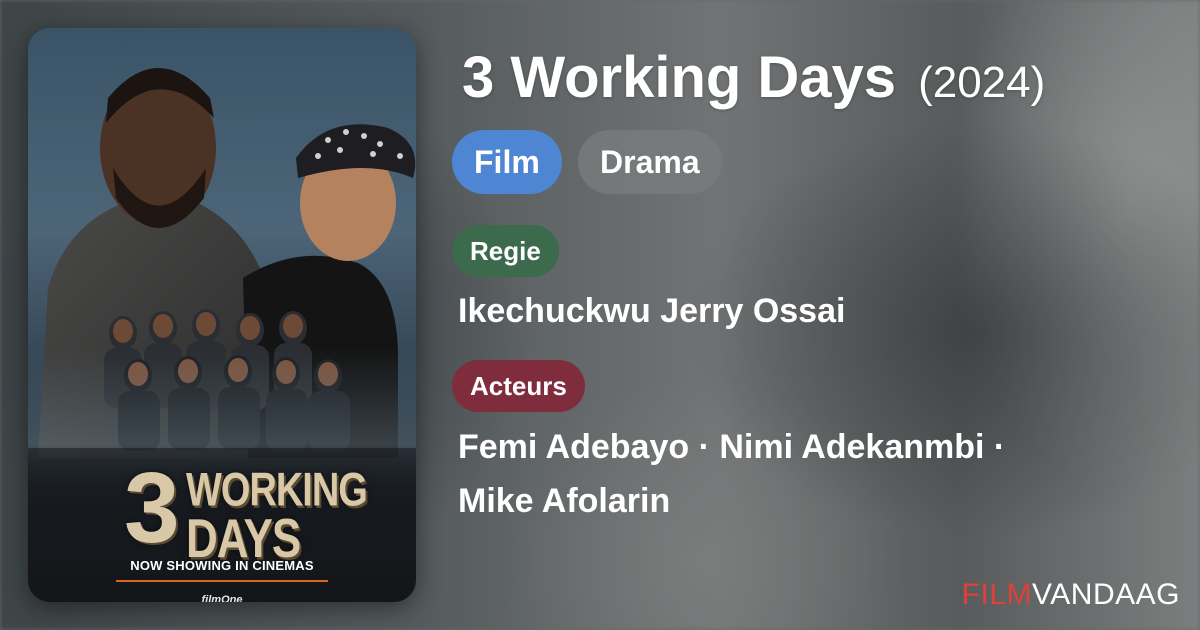 This screenshot has width=1200, height=630. Describe the element at coordinates (982, 82) in the screenshot. I see `movie-year: (2024)` at that location.